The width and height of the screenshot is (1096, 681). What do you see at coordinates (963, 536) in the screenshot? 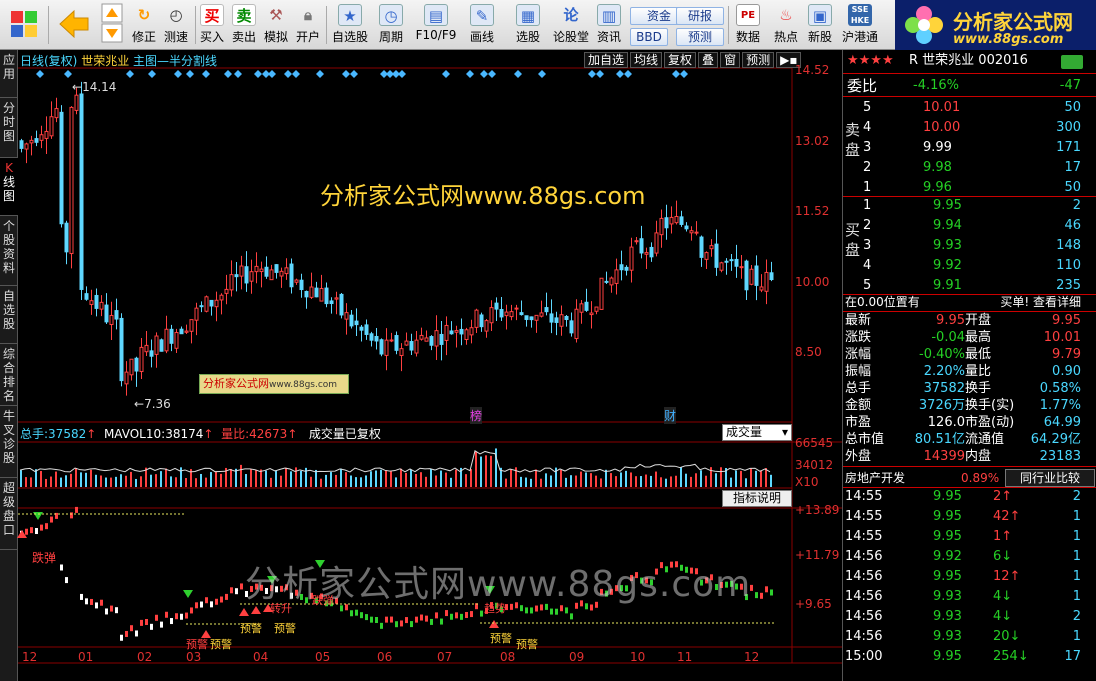
I see `tick-row: 14:55 9.95 1↑ 1` at bounding box center [963, 536].